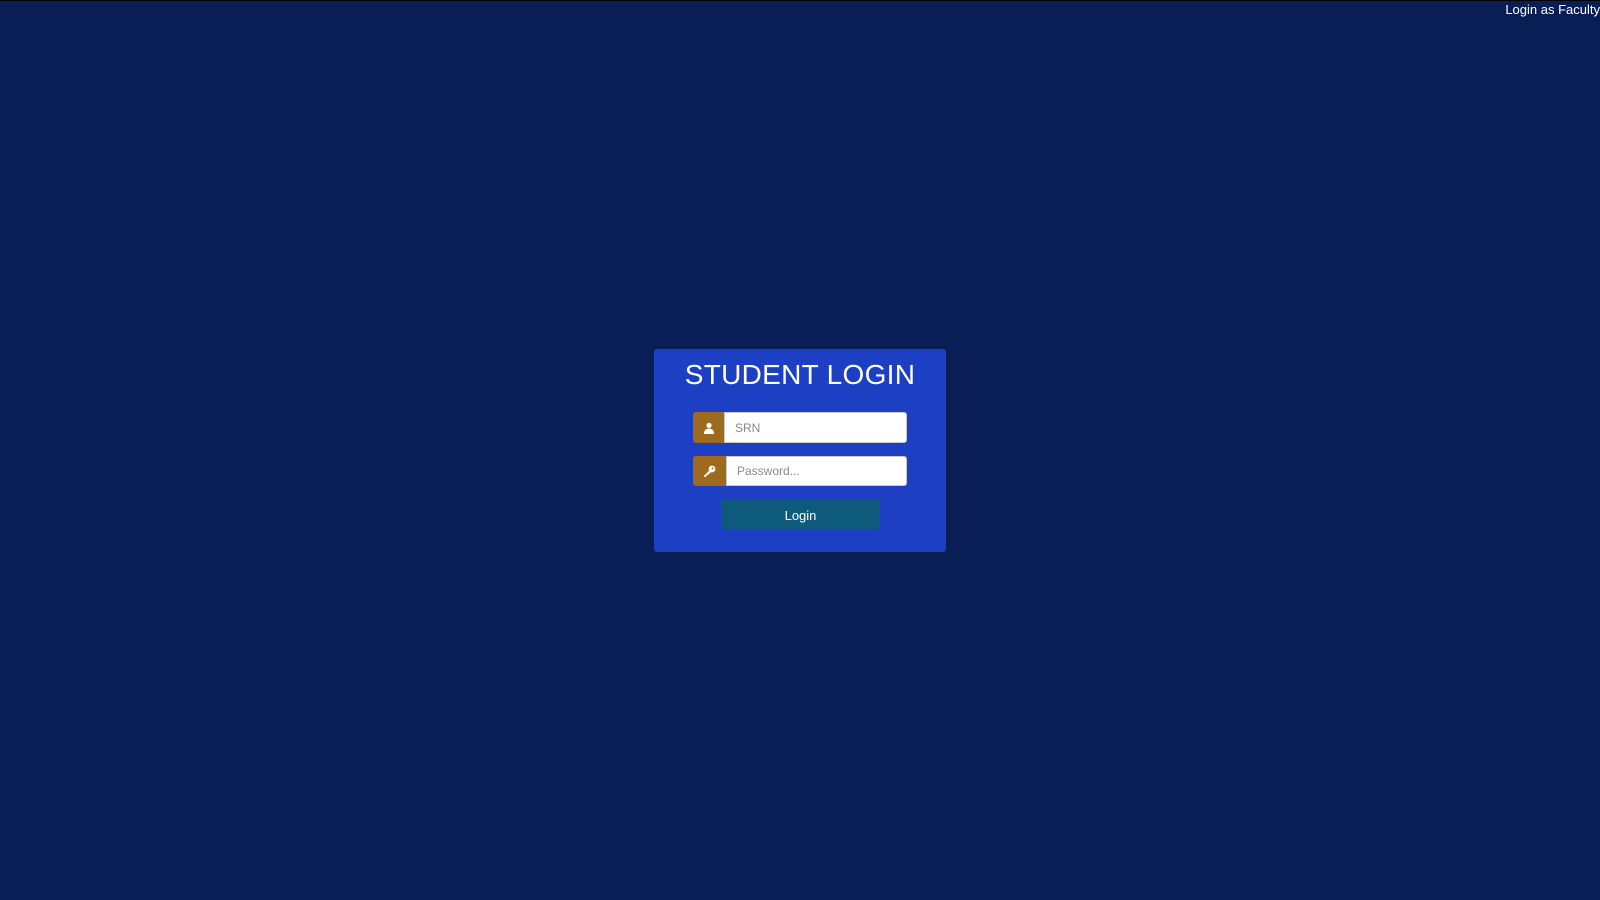 Image resolution: width=1600 pixels, height=900 pixels. What do you see at coordinates (709, 471) in the screenshot?
I see `key-icon` at bounding box center [709, 471].